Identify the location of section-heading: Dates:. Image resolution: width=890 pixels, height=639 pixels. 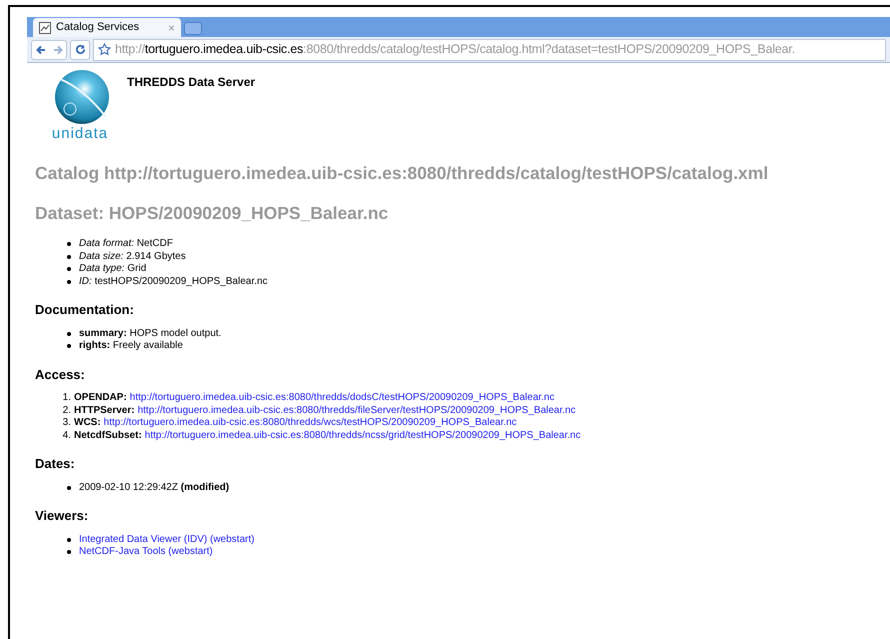
(55, 464).